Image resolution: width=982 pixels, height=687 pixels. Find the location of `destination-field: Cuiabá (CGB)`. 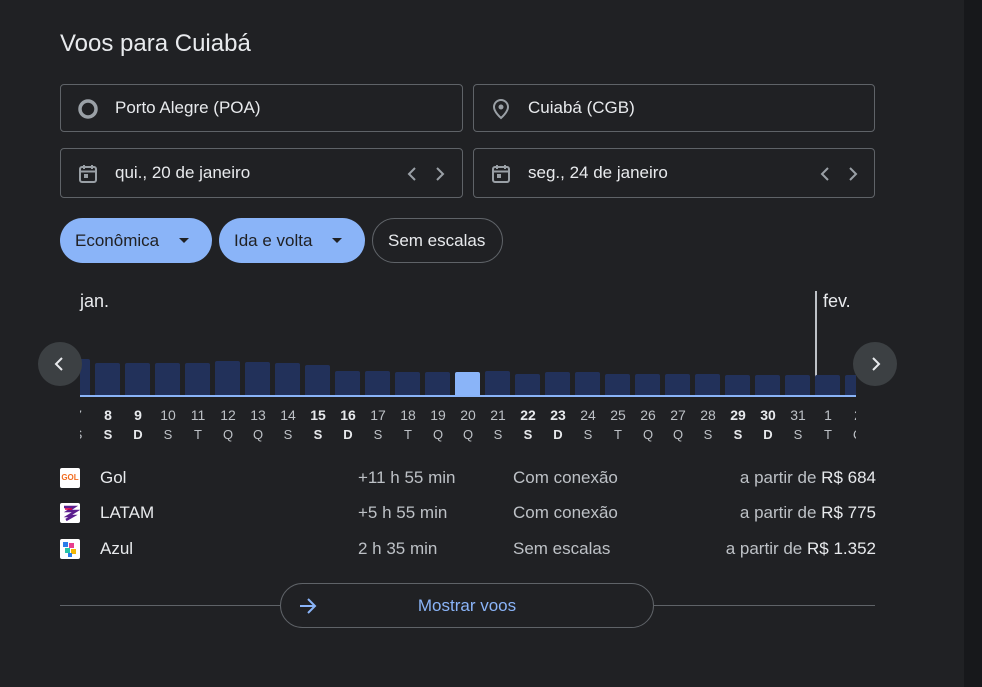

destination-field: Cuiabá (CGB) is located at coordinates (674, 108).